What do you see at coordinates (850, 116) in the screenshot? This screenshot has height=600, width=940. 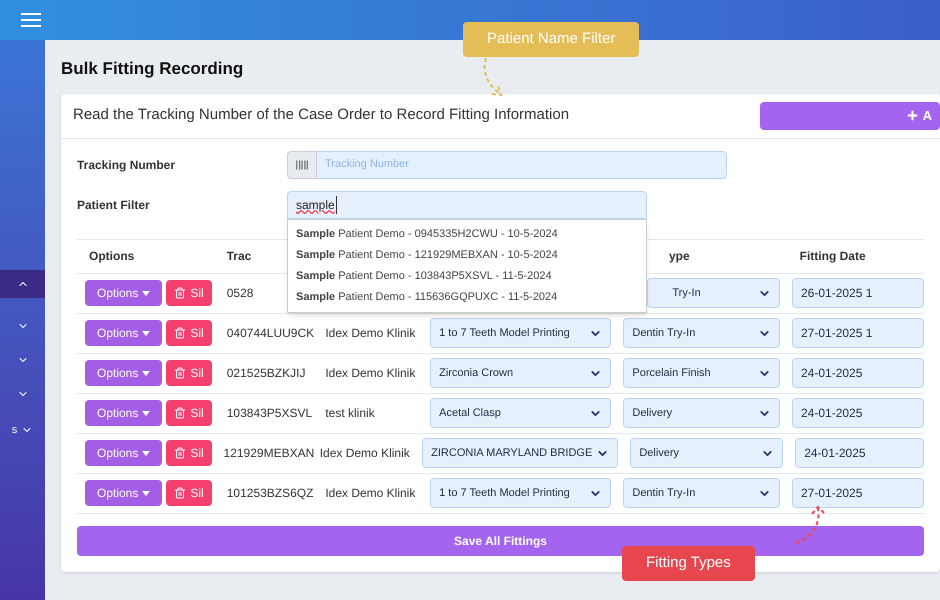 I see `add-button: A` at bounding box center [850, 116].